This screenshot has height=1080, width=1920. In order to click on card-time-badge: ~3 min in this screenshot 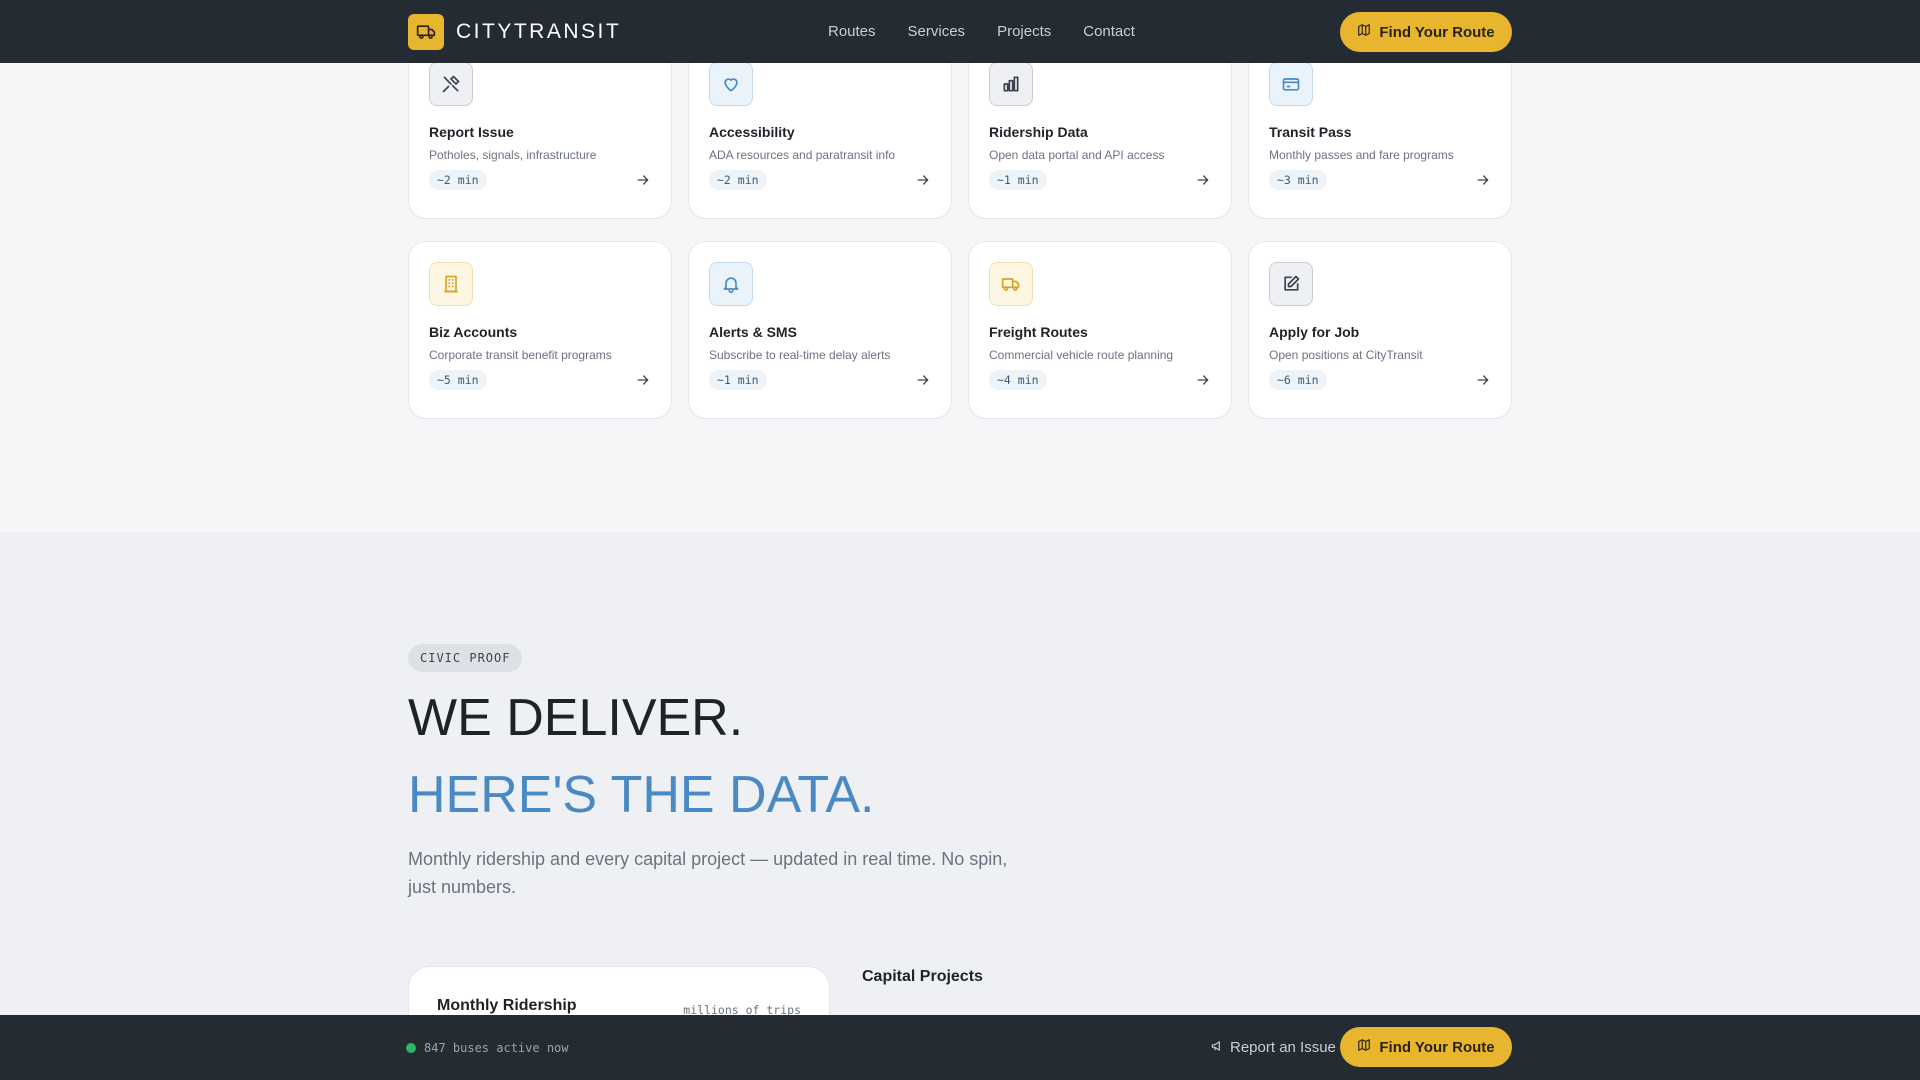, I will do `click(1298, 180)`.